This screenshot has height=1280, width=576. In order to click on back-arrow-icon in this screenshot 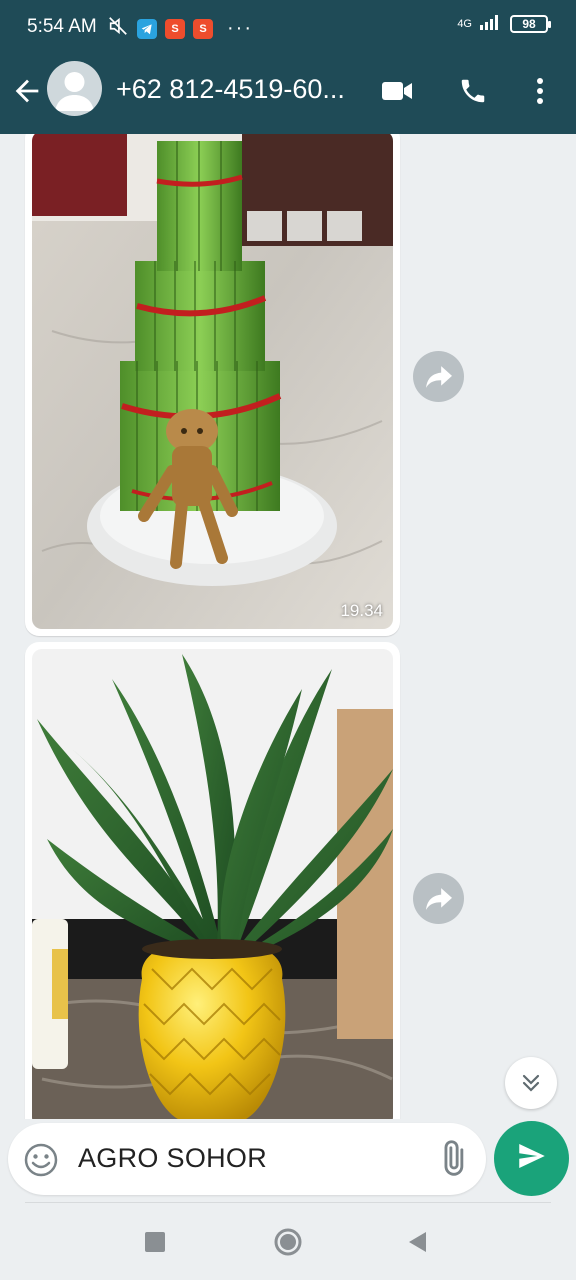, I will do `click(27, 91)`.